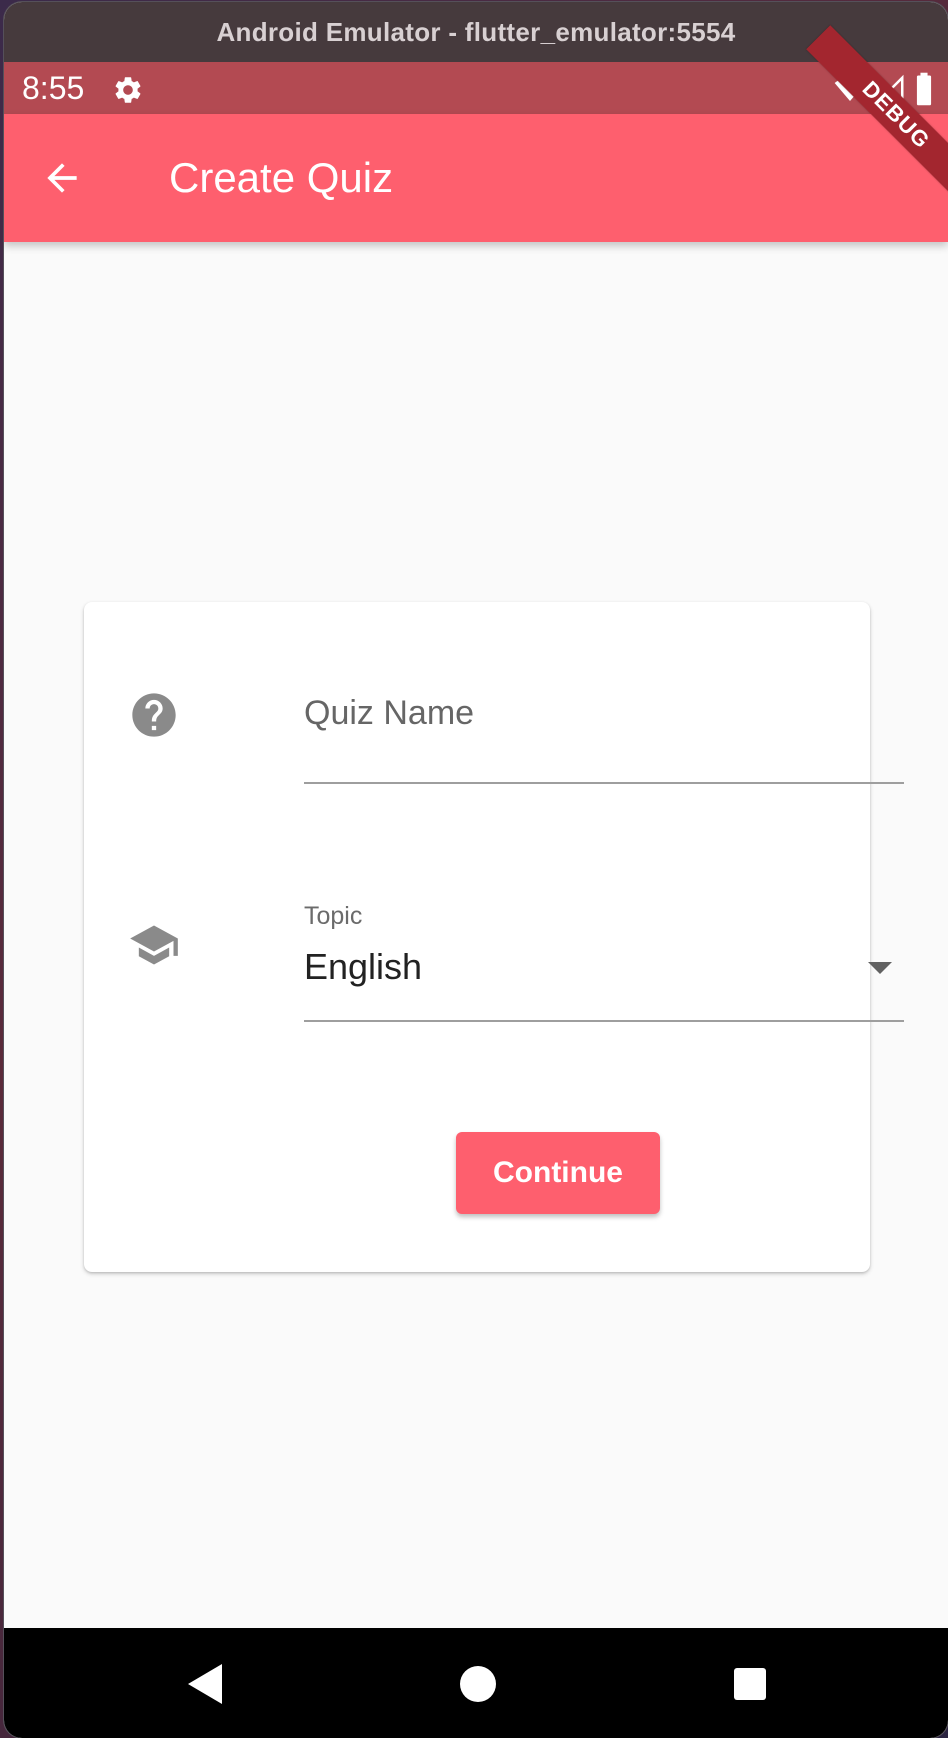  What do you see at coordinates (604, 962) in the screenshot?
I see `topic-dropdown: Topic English` at bounding box center [604, 962].